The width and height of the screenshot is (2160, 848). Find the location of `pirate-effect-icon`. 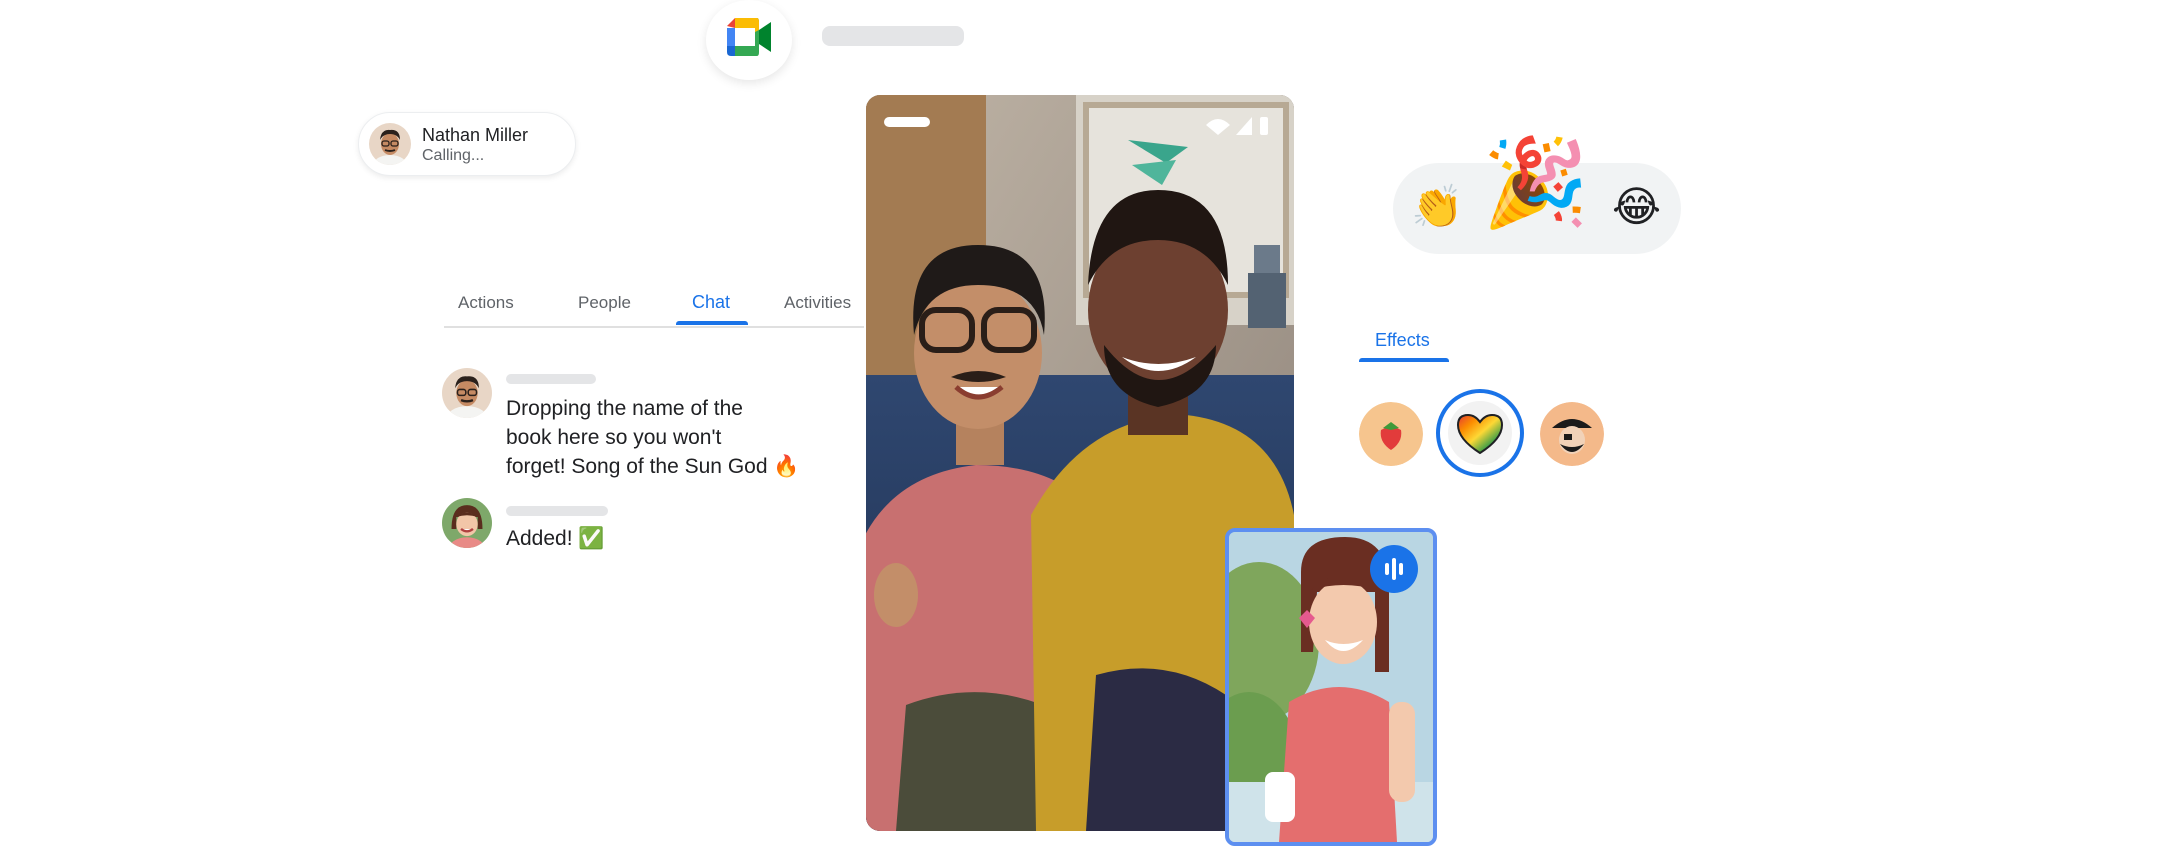

pirate-effect-icon is located at coordinates (1572, 434).